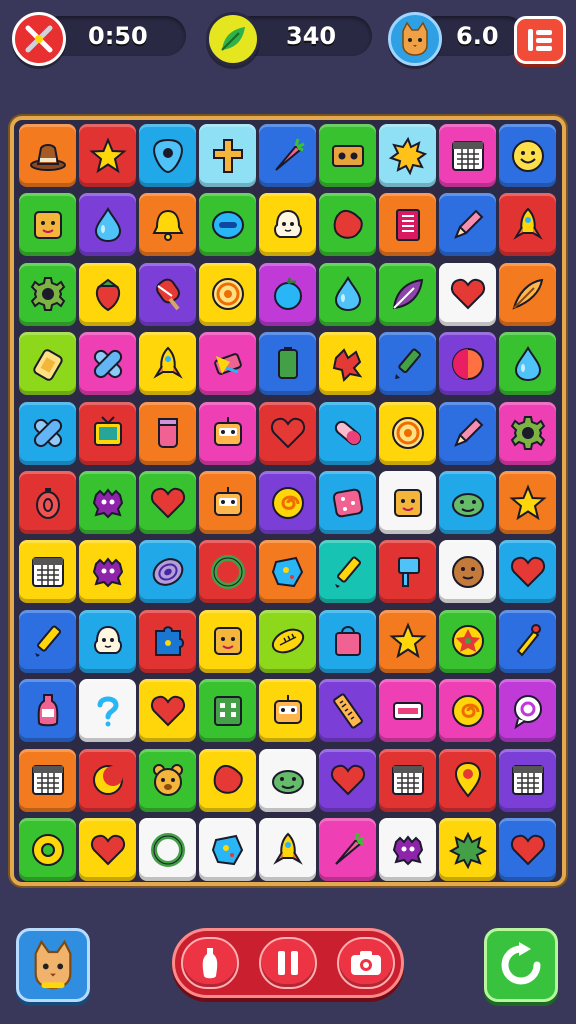 The image size is (576, 1024). What do you see at coordinates (53, 965) in the screenshot?
I see `pet-button` at bounding box center [53, 965].